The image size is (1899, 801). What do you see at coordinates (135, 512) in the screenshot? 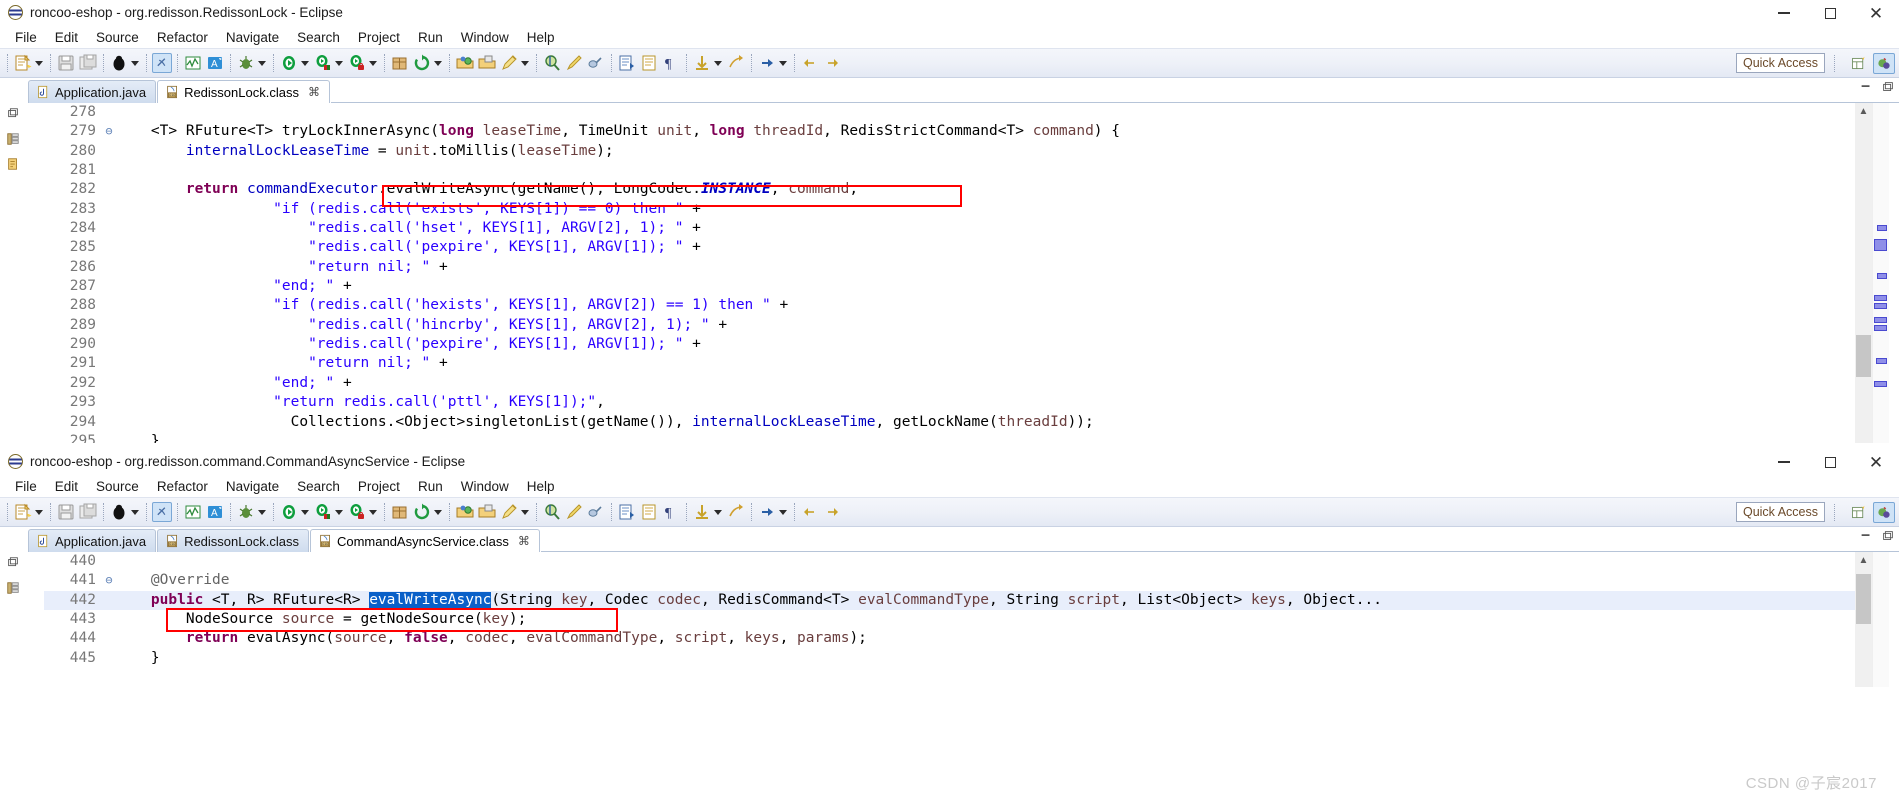
I see `debug-dropdown-arrow` at bounding box center [135, 512].